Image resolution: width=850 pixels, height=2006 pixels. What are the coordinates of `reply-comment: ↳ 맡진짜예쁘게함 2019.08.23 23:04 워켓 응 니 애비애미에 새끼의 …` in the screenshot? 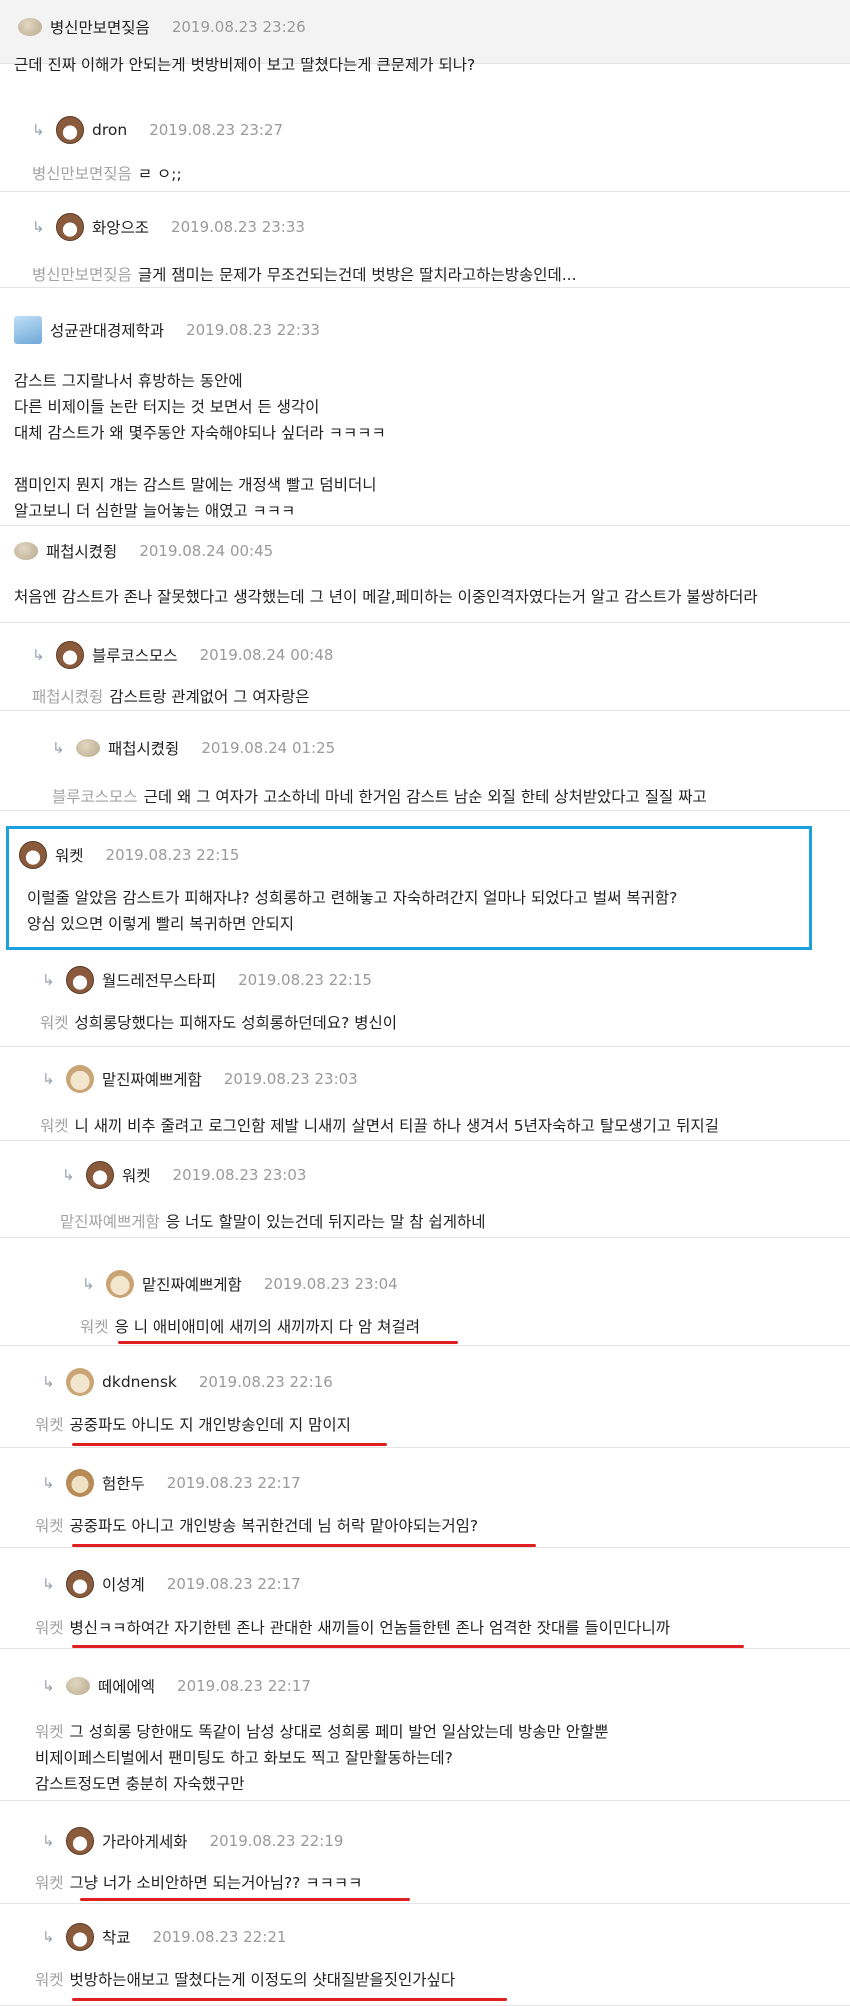 It's located at (425, 1292).